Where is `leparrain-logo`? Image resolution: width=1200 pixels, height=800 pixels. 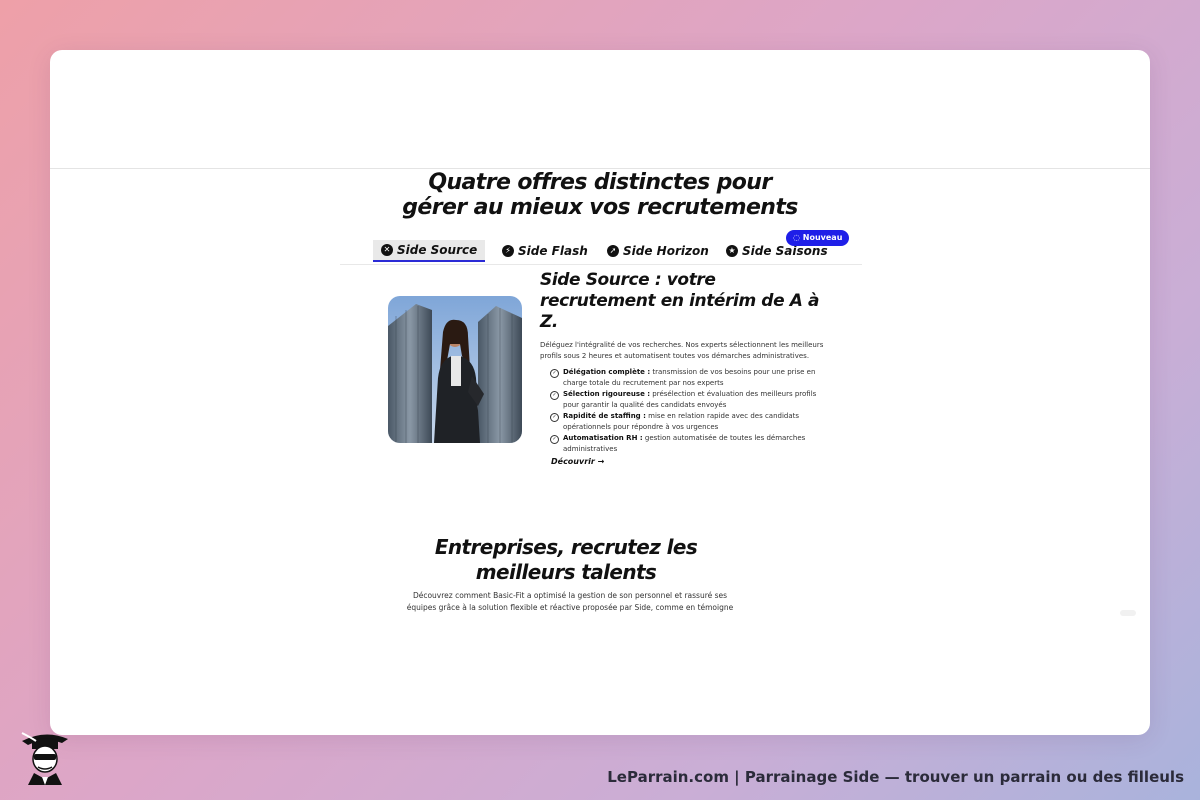 leparrain-logo is located at coordinates (44, 758).